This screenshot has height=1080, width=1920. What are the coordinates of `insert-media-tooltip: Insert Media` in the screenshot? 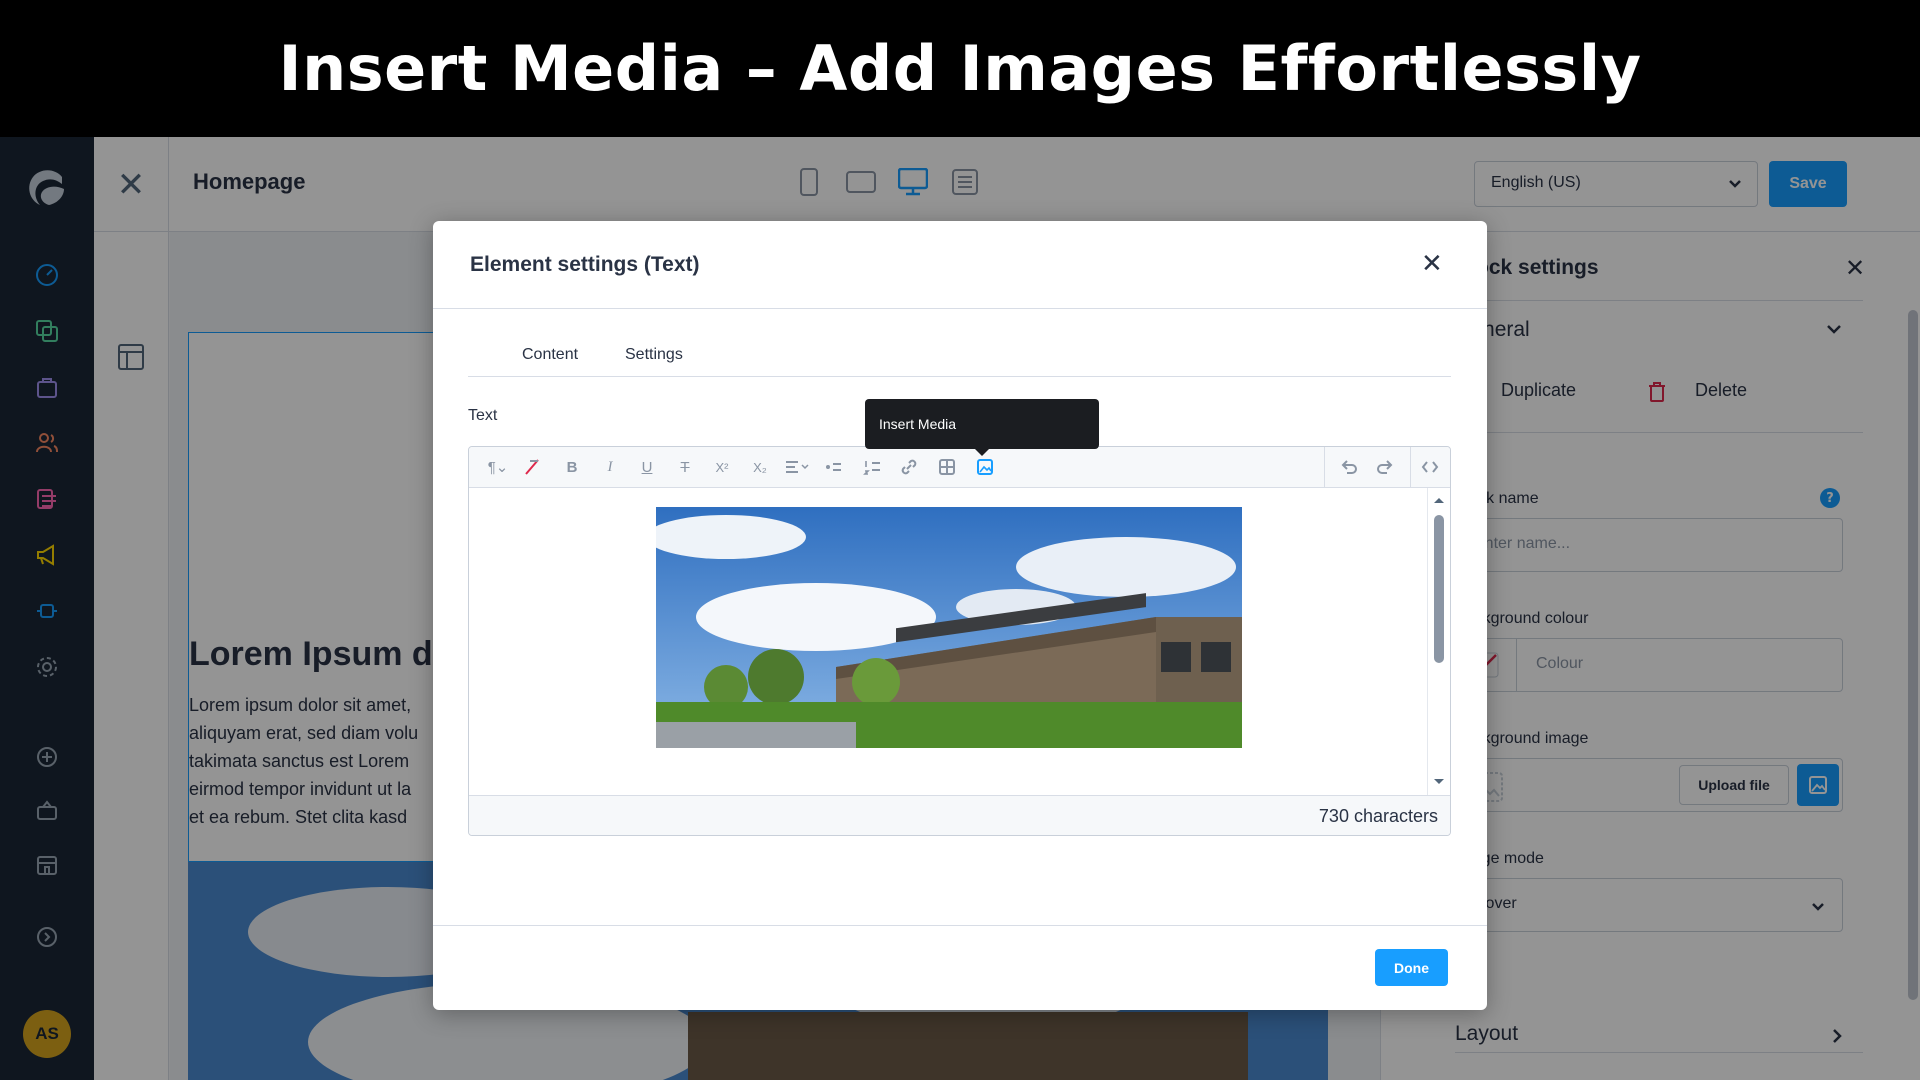 It's located at (982, 427).